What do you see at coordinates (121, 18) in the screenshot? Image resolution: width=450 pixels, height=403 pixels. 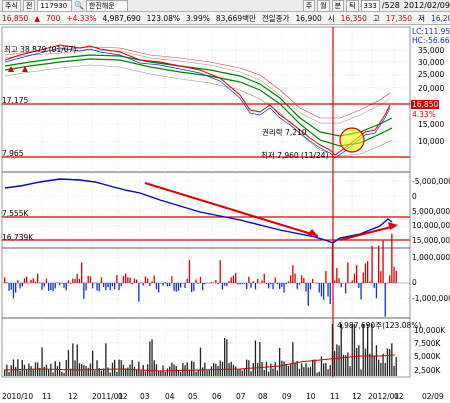 I see `volume: 4,987,690` at bounding box center [121, 18].